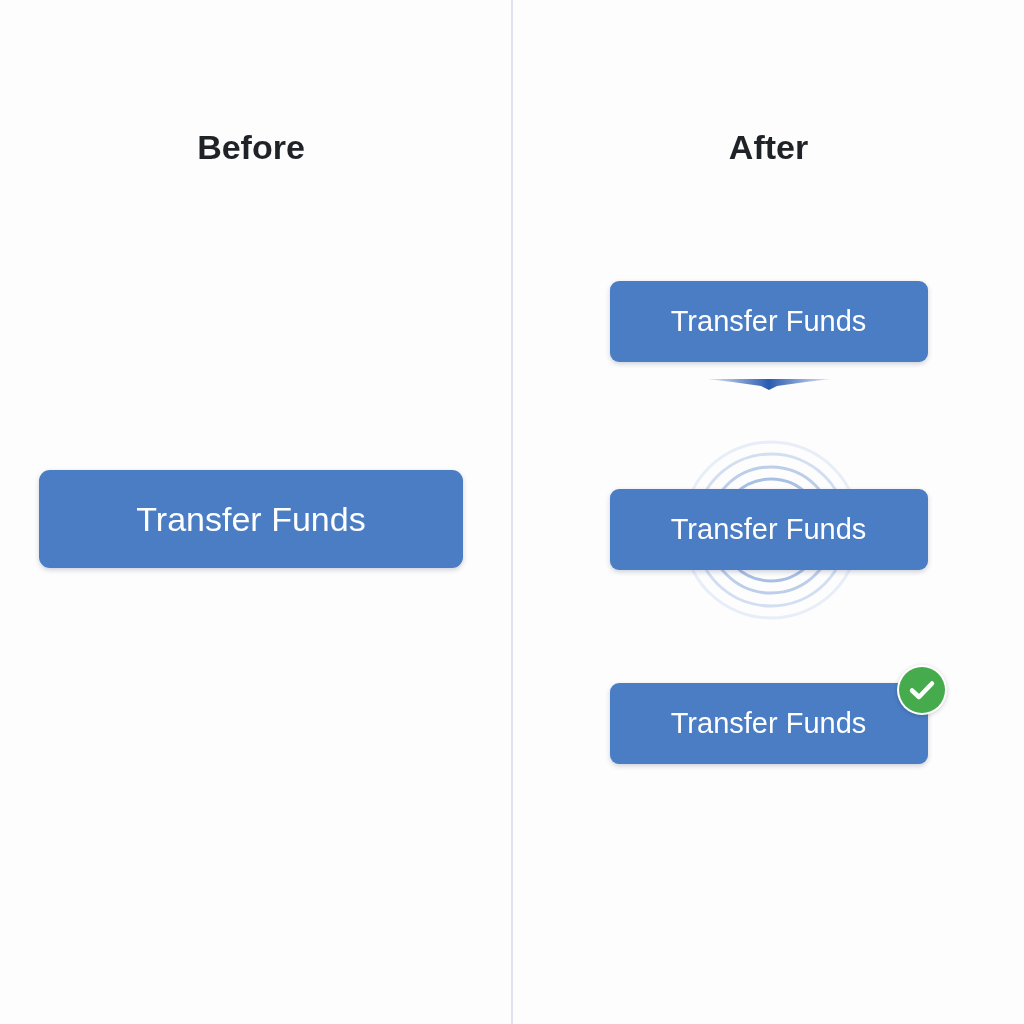 The image size is (1024, 1024). What do you see at coordinates (921, 690) in the screenshot?
I see `check-badge-icon` at bounding box center [921, 690].